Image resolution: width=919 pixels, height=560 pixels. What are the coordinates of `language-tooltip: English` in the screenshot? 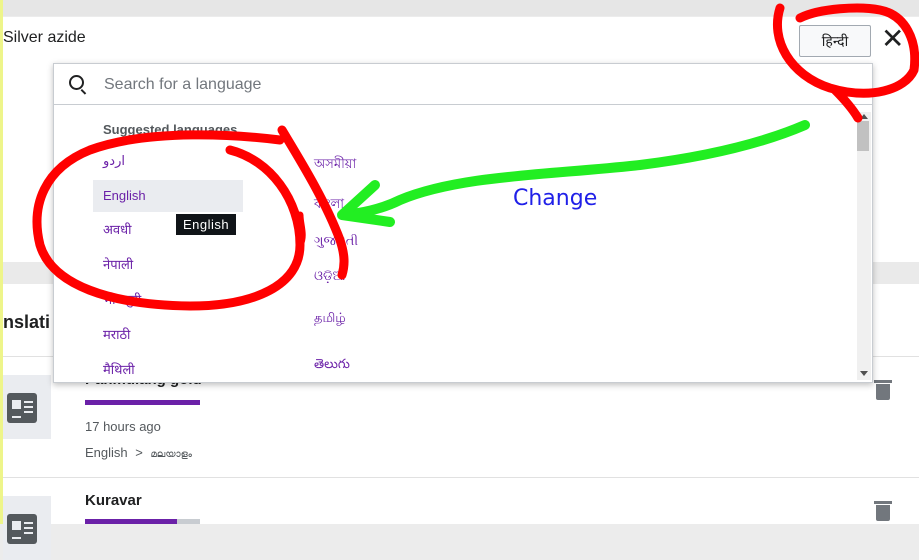 It's located at (206, 224).